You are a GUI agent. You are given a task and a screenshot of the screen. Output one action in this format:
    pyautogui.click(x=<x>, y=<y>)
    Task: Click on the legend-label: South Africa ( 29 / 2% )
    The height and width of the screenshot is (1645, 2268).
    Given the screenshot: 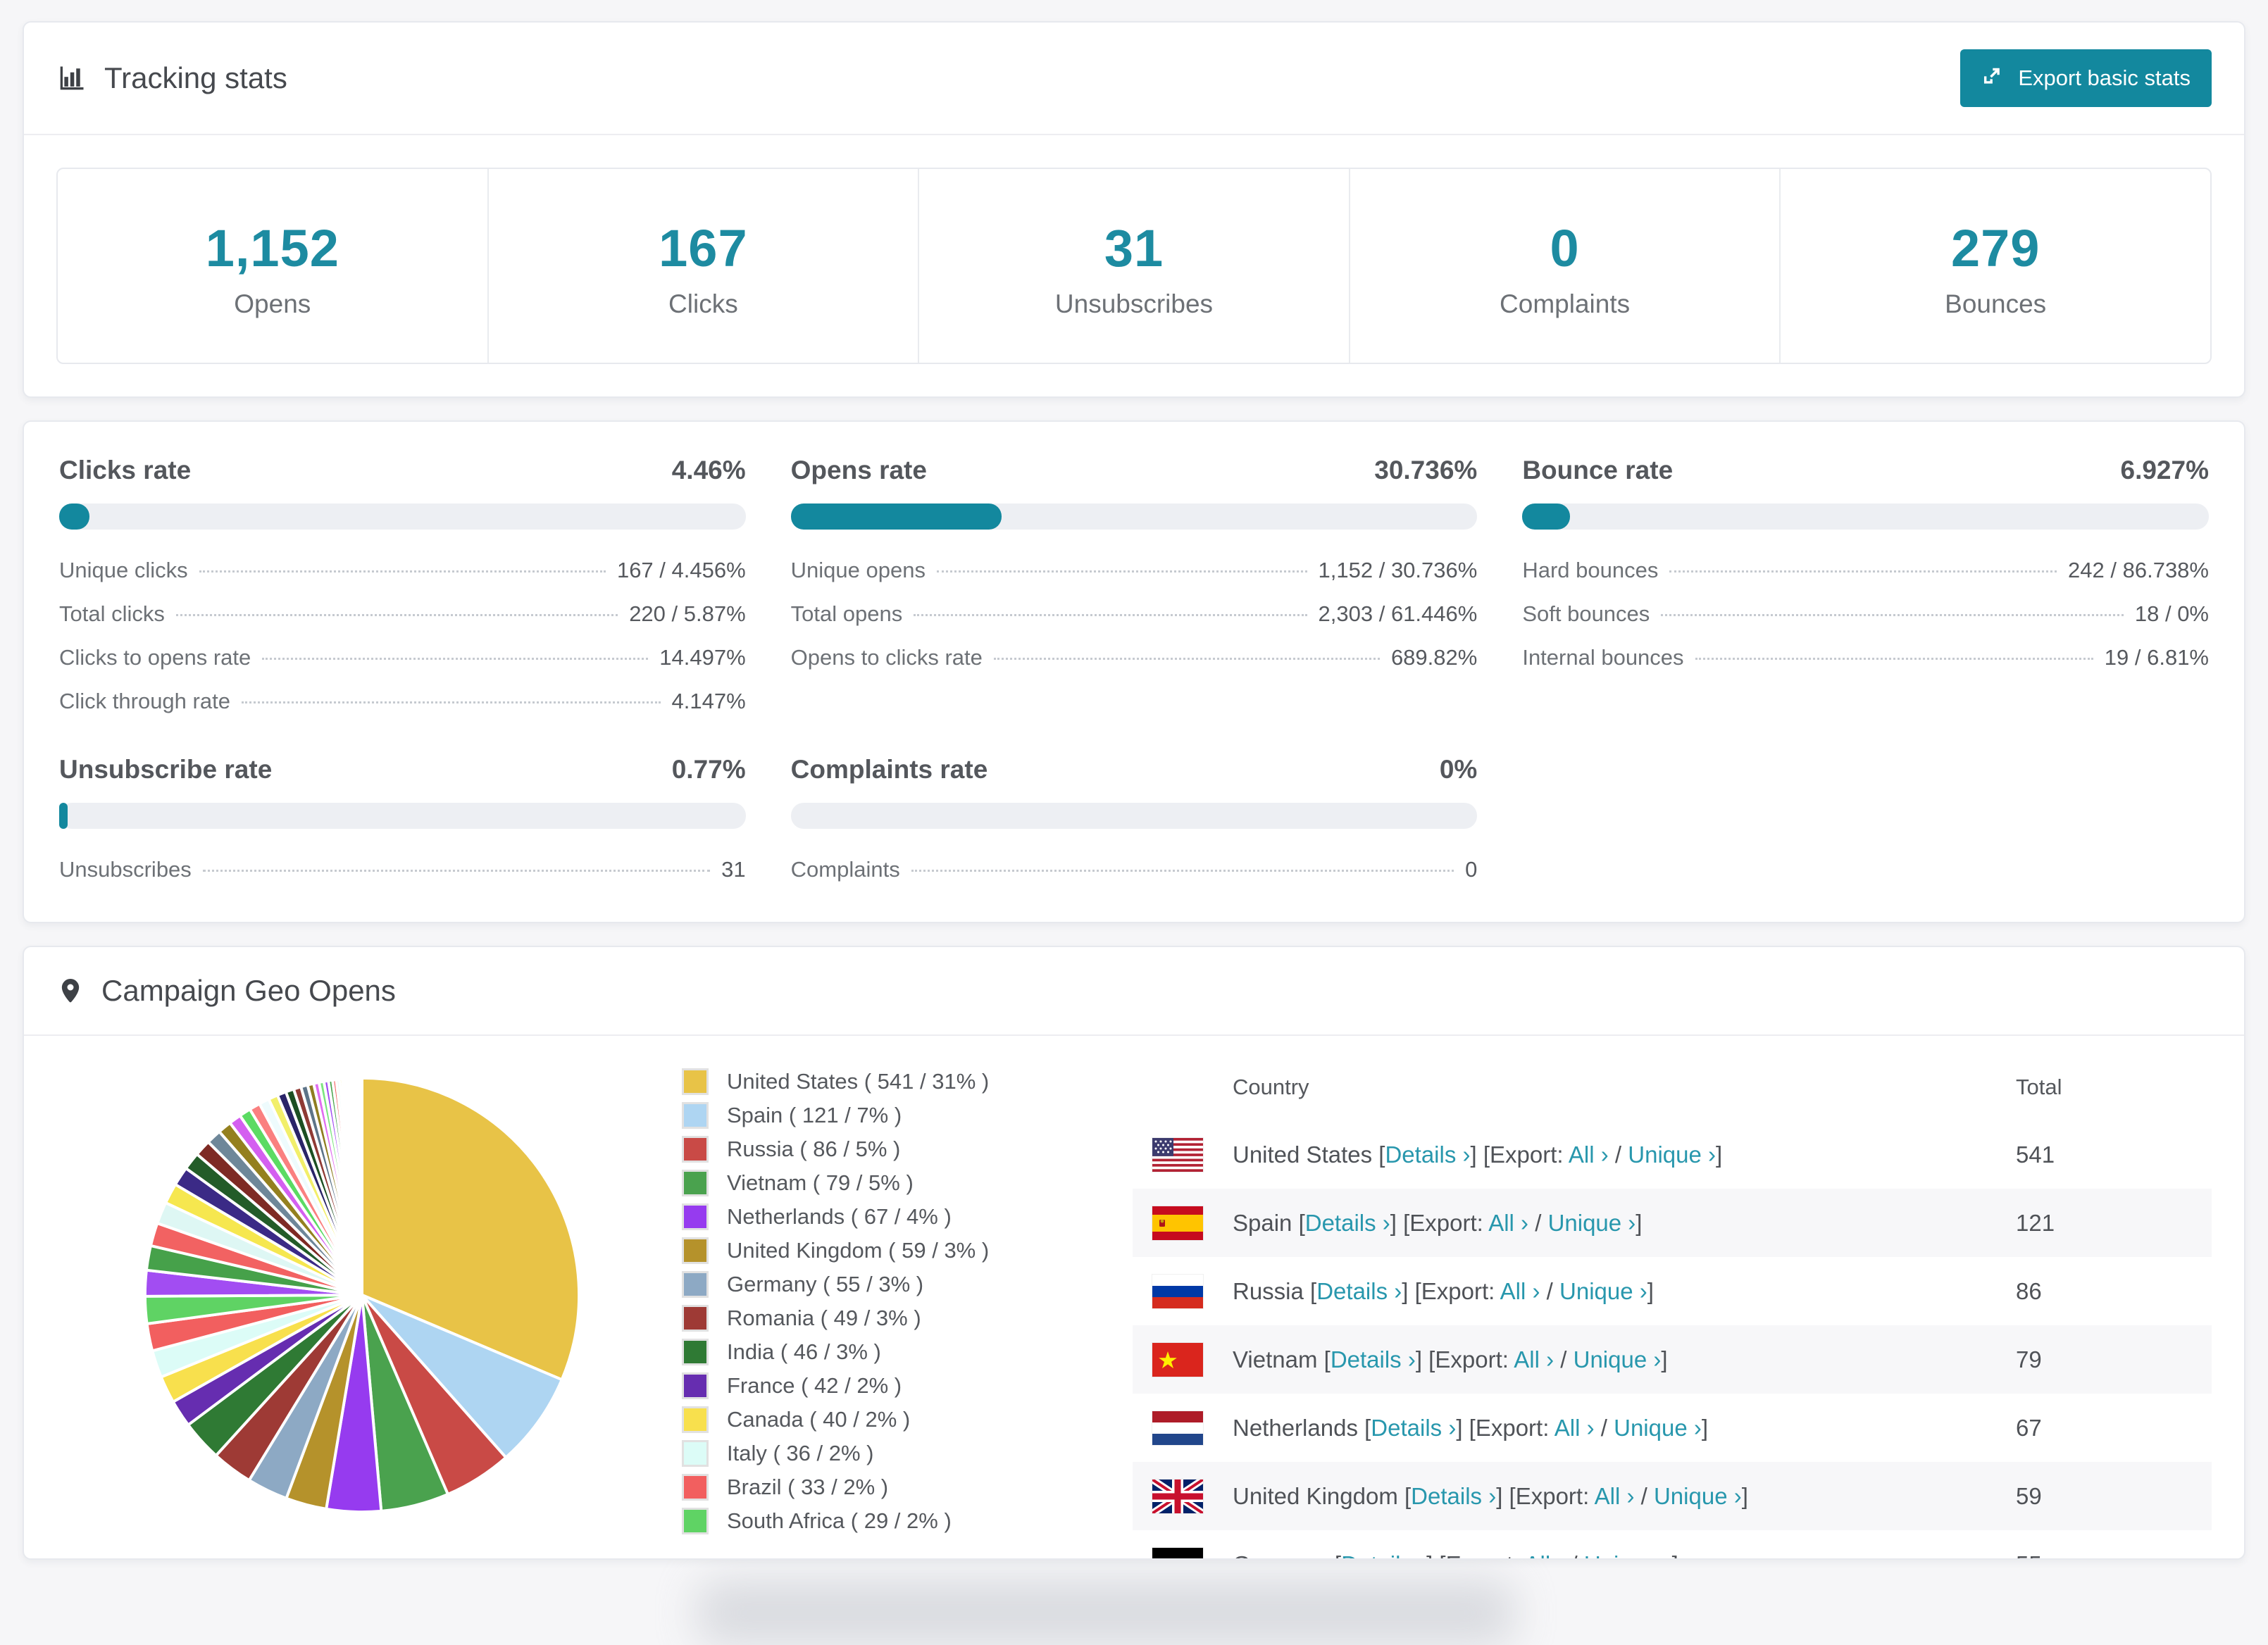 What is the action you would take?
    pyautogui.click(x=839, y=1520)
    